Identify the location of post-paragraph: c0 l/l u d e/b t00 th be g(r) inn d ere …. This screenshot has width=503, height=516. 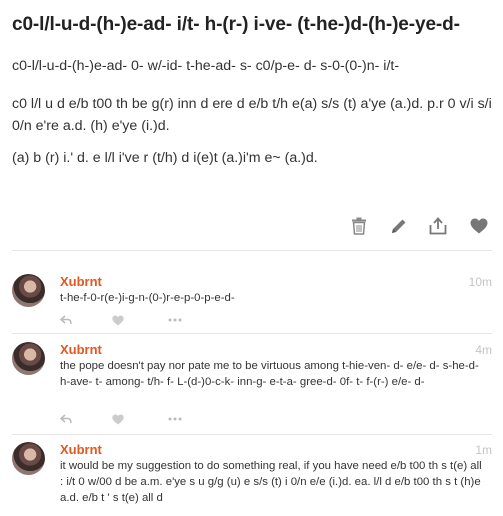
(252, 115).